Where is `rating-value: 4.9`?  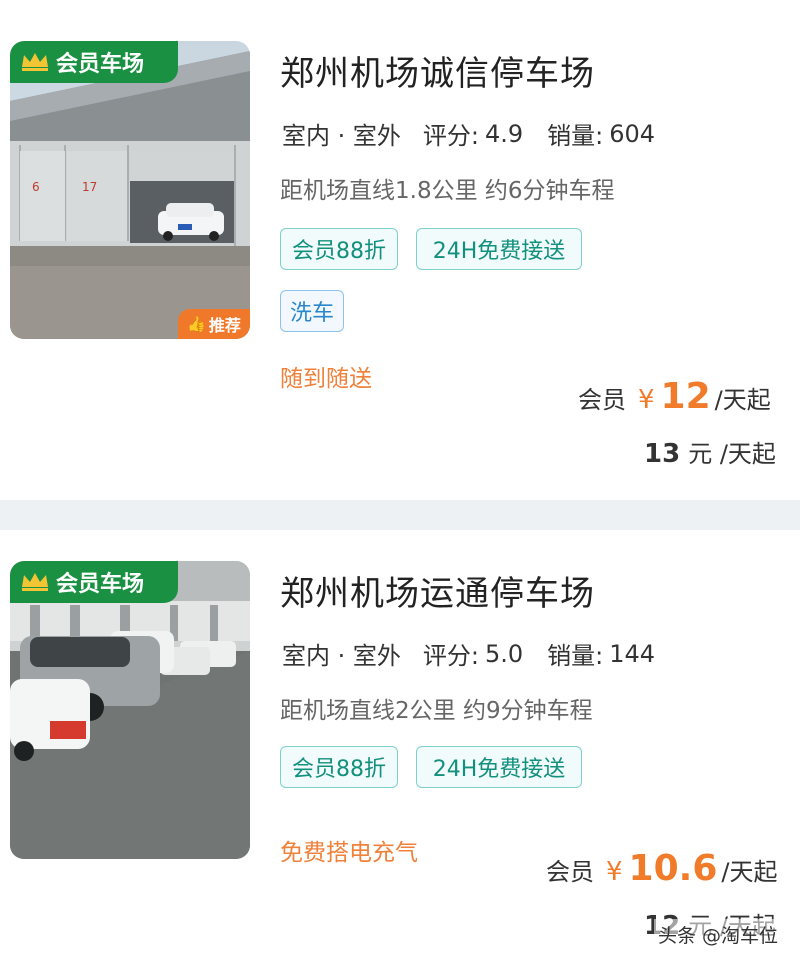
rating-value: 4.9 is located at coordinates (504, 133).